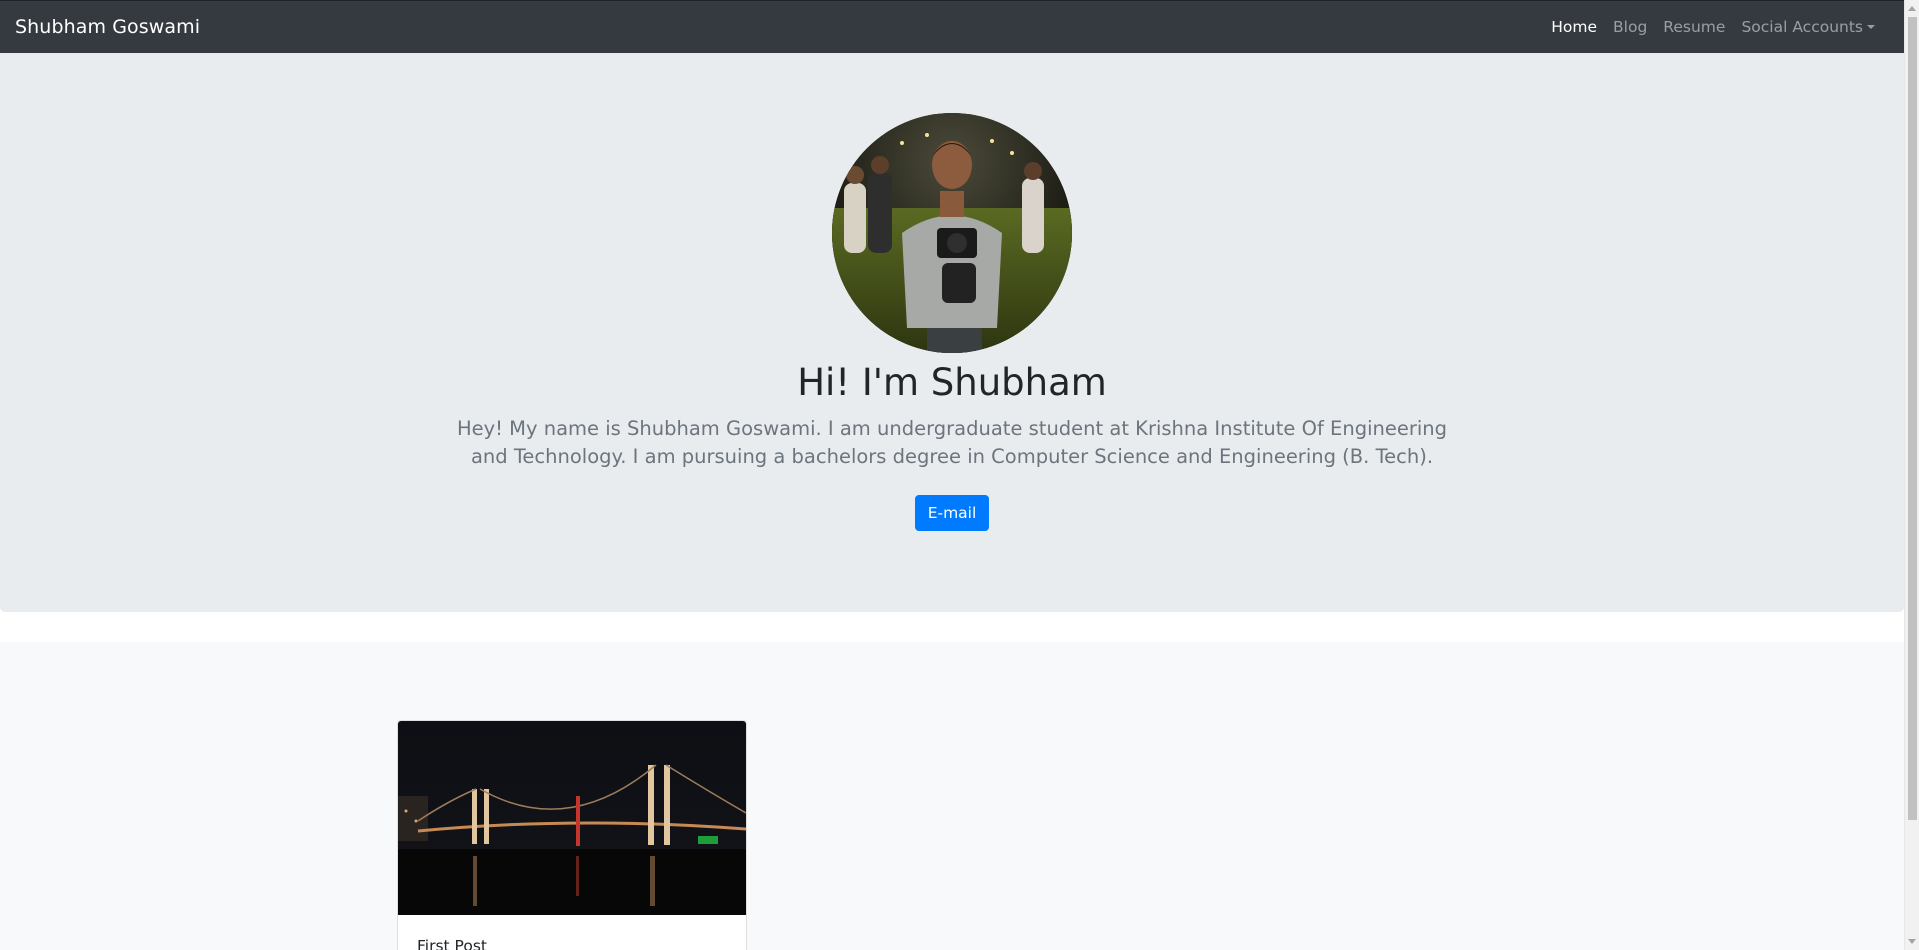  I want to click on profile-avatar, so click(952, 233).